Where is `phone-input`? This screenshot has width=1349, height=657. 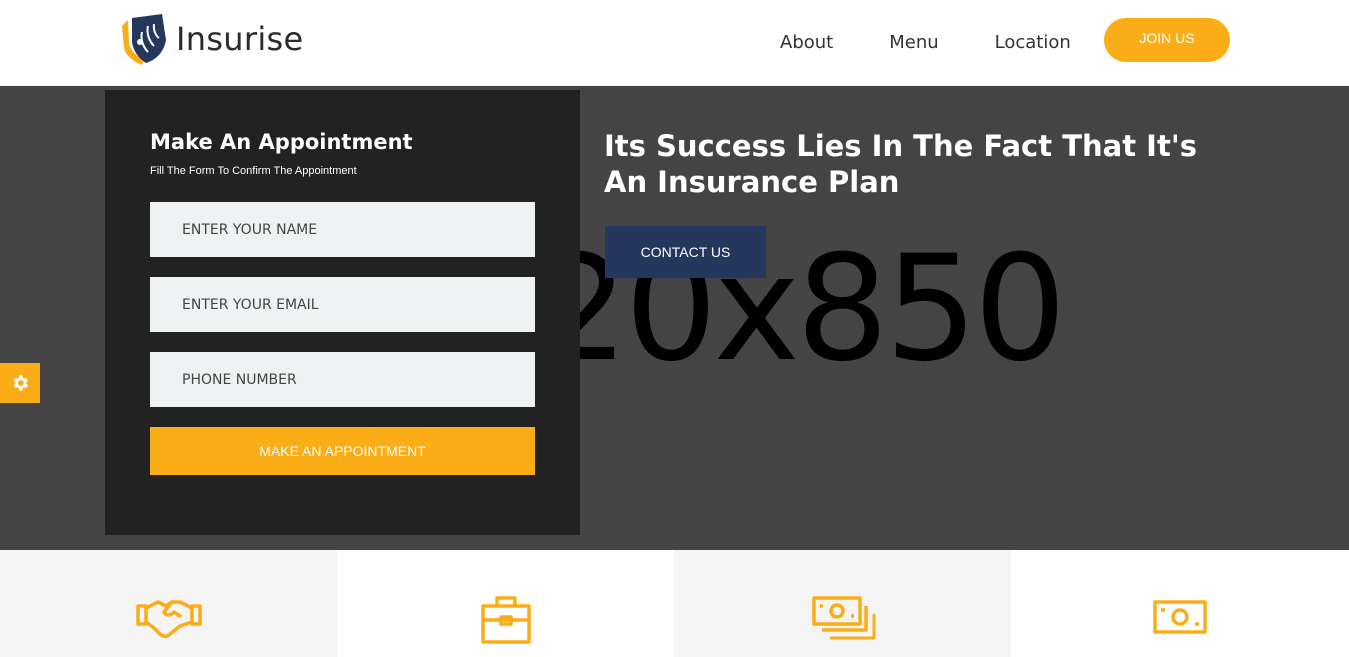 phone-input is located at coordinates (342, 379).